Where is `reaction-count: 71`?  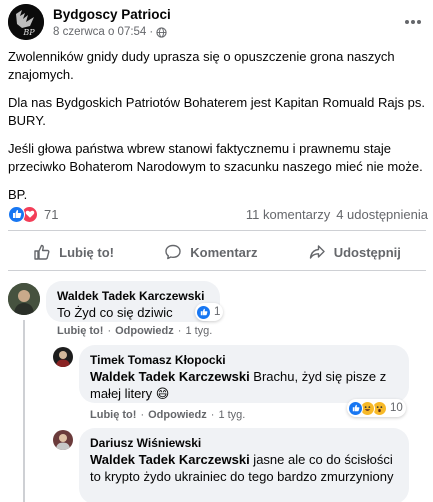 reaction-count: 71 is located at coordinates (51, 214).